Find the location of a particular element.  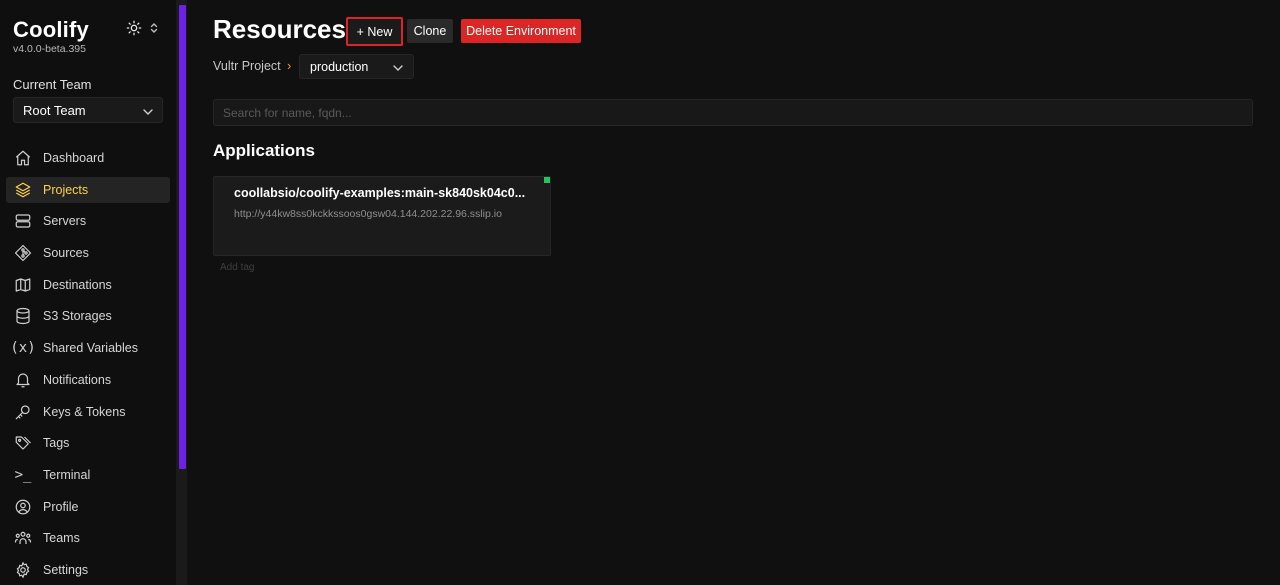

sidebar-item-dashboard: Dashboard is located at coordinates (88, 158).